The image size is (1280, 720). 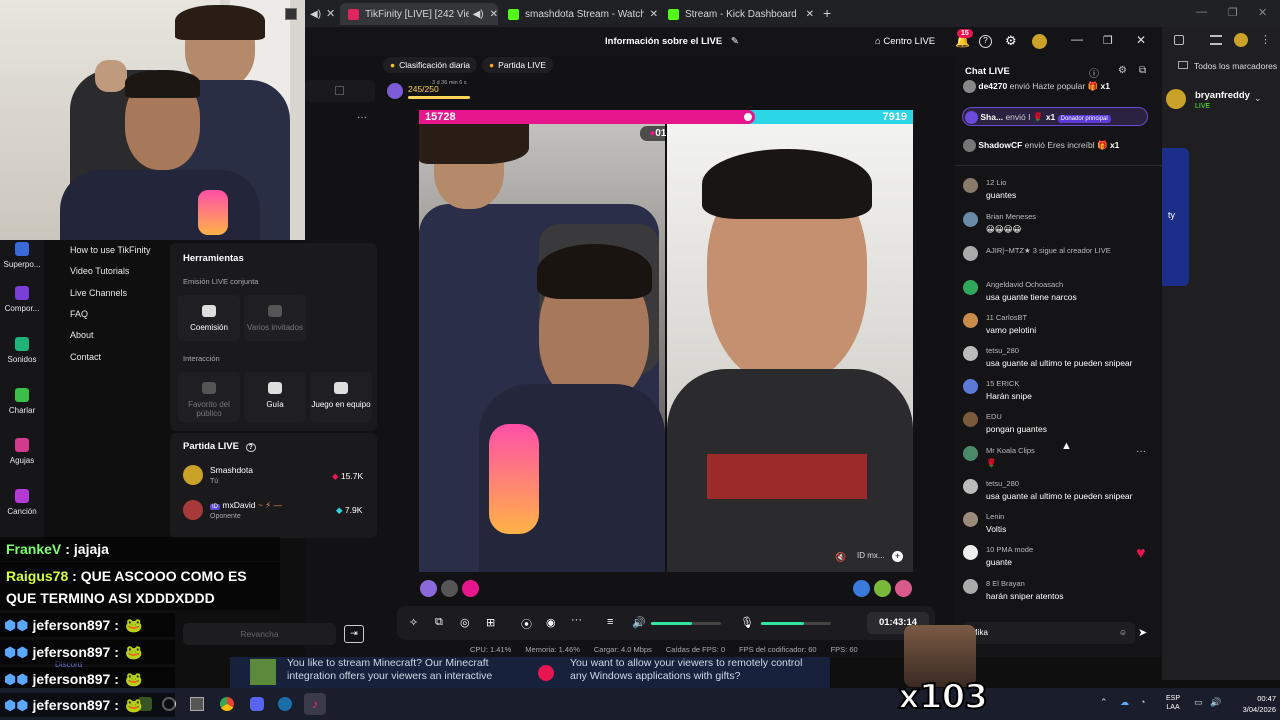 What do you see at coordinates (98, 293) in the screenshot?
I see `help-link-live-channels: Live Channels` at bounding box center [98, 293].